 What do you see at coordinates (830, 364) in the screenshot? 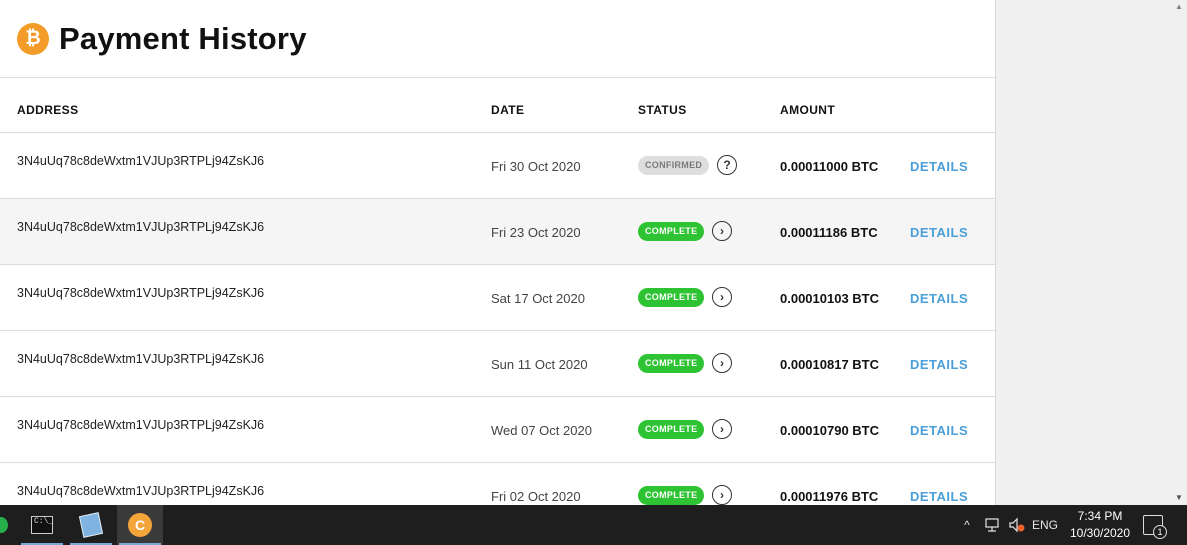
I see `row-amount: 0.00010817 BTC` at bounding box center [830, 364].